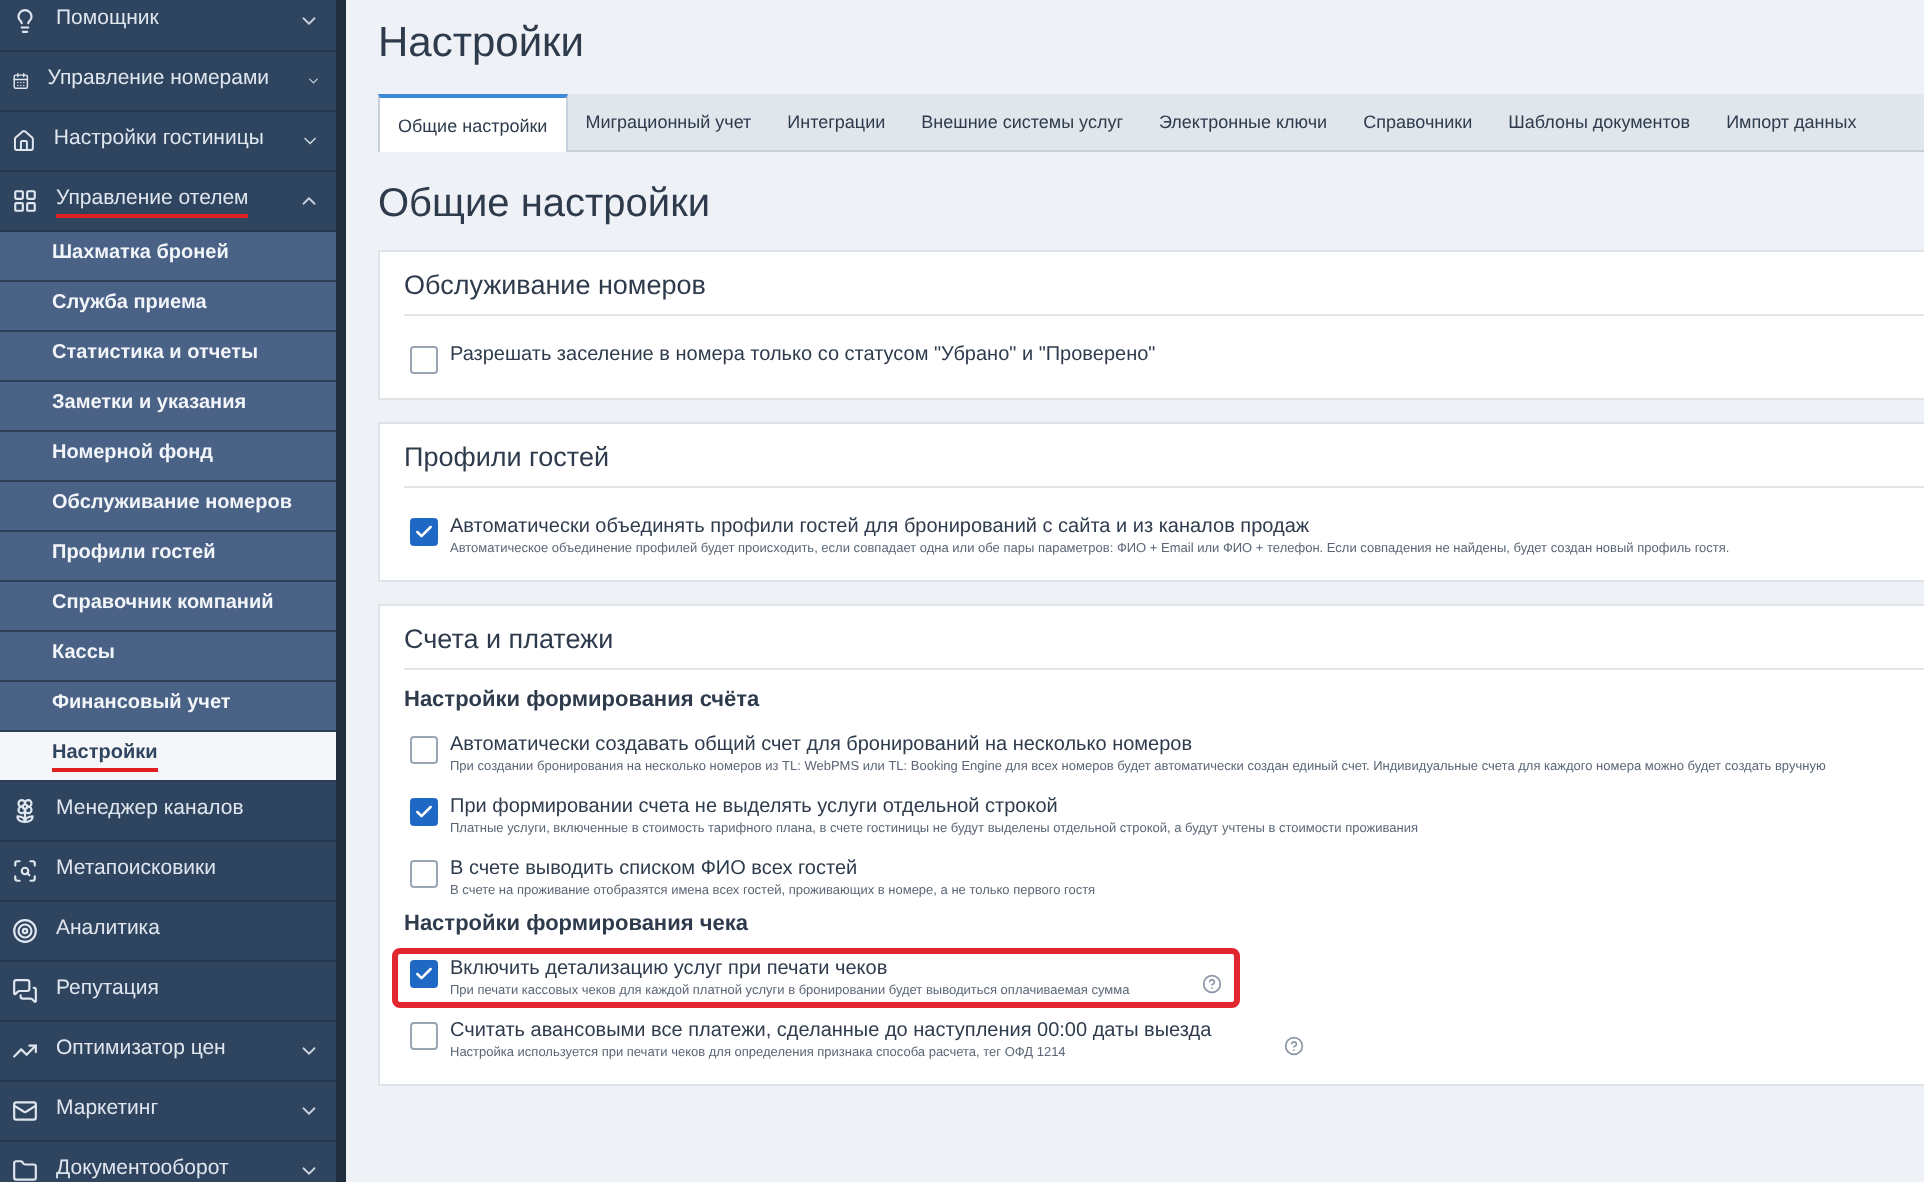 The image size is (1924, 1182). What do you see at coordinates (669, 969) in the screenshot?
I see `option-label: Включить детализацию услуг при печати чеков` at bounding box center [669, 969].